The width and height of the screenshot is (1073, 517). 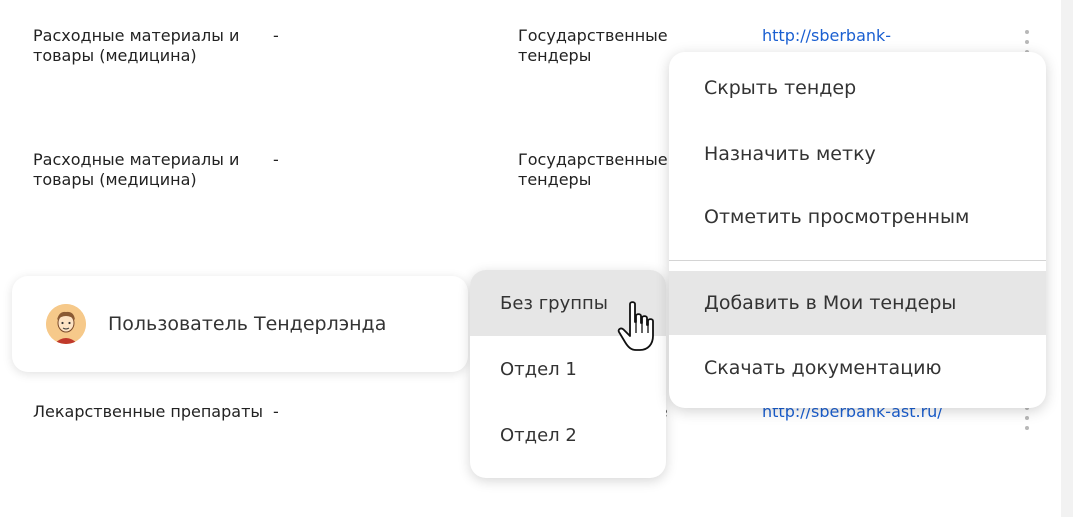 What do you see at coordinates (568, 435) in the screenshot?
I see `submenu-item-department-2: Отдел 2` at bounding box center [568, 435].